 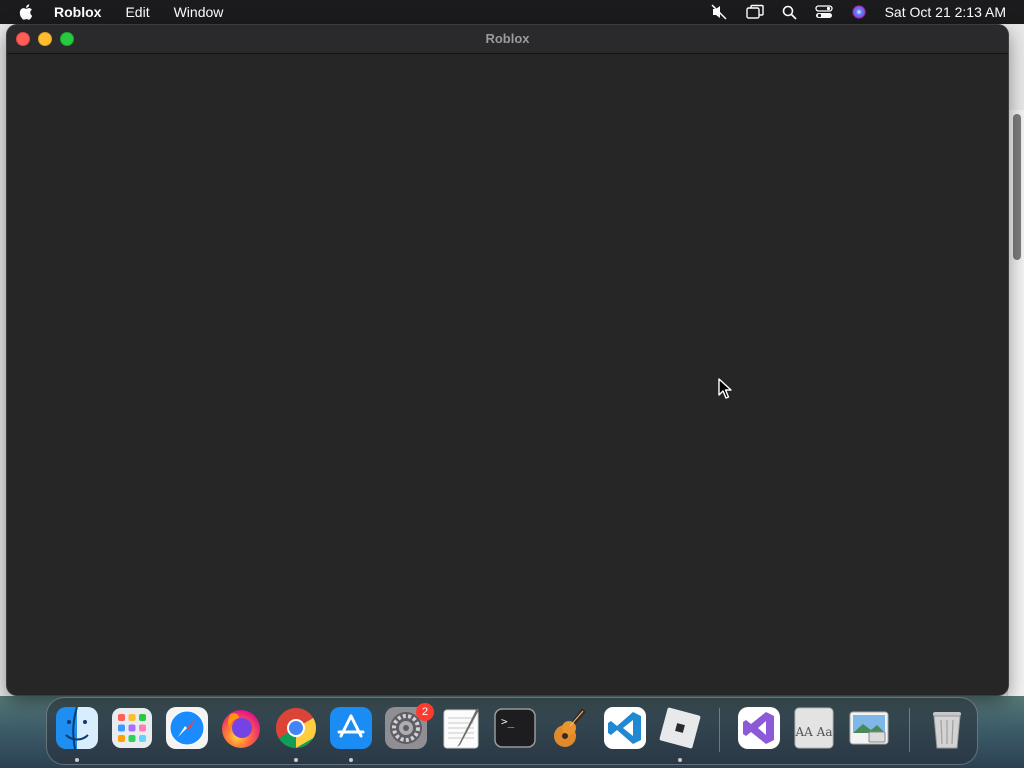 What do you see at coordinates (945, 12) in the screenshot?
I see `menu-bar-clock: Sat Oct 21 2:13 AM` at bounding box center [945, 12].